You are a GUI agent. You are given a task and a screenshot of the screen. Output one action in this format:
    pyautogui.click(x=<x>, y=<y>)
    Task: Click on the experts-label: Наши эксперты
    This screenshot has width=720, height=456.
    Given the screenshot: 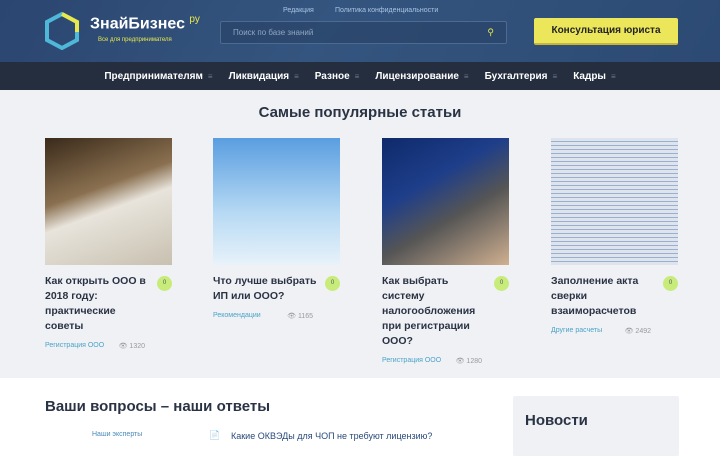 What is the action you would take?
    pyautogui.click(x=117, y=434)
    